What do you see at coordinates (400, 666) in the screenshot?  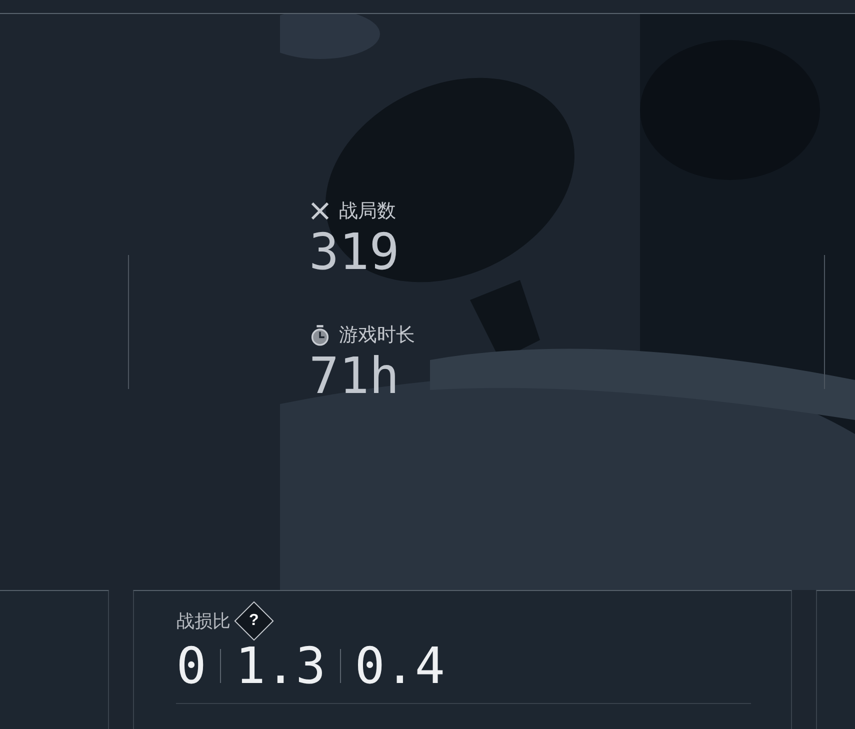 I see `ratio-value: 0.4` at bounding box center [400, 666].